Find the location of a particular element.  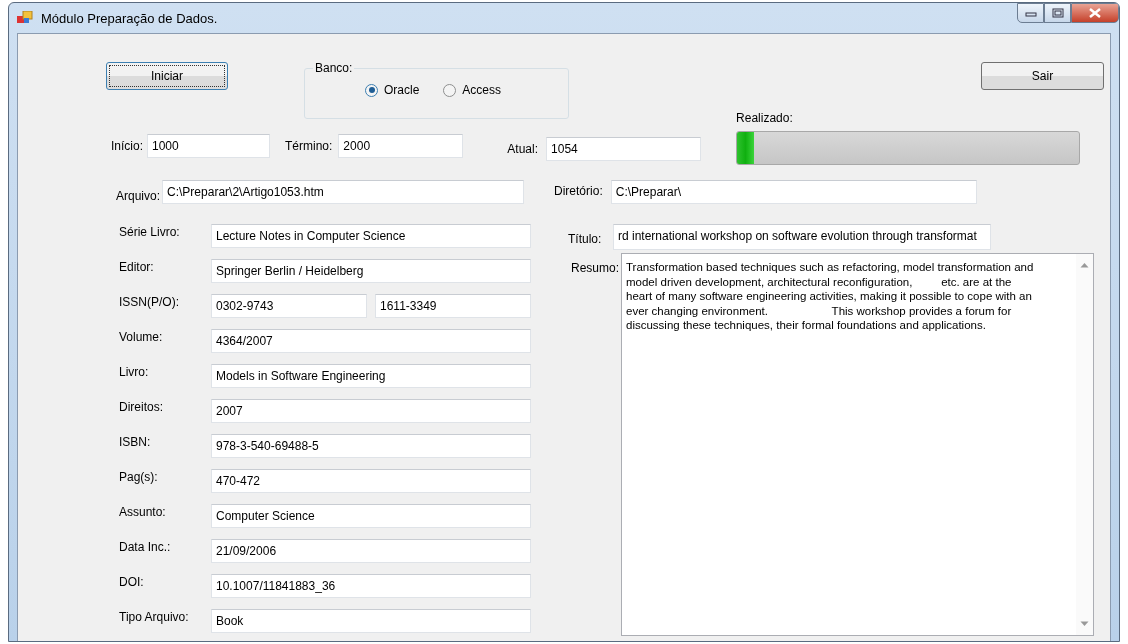

scroll-down-icon is located at coordinates (1084, 624).